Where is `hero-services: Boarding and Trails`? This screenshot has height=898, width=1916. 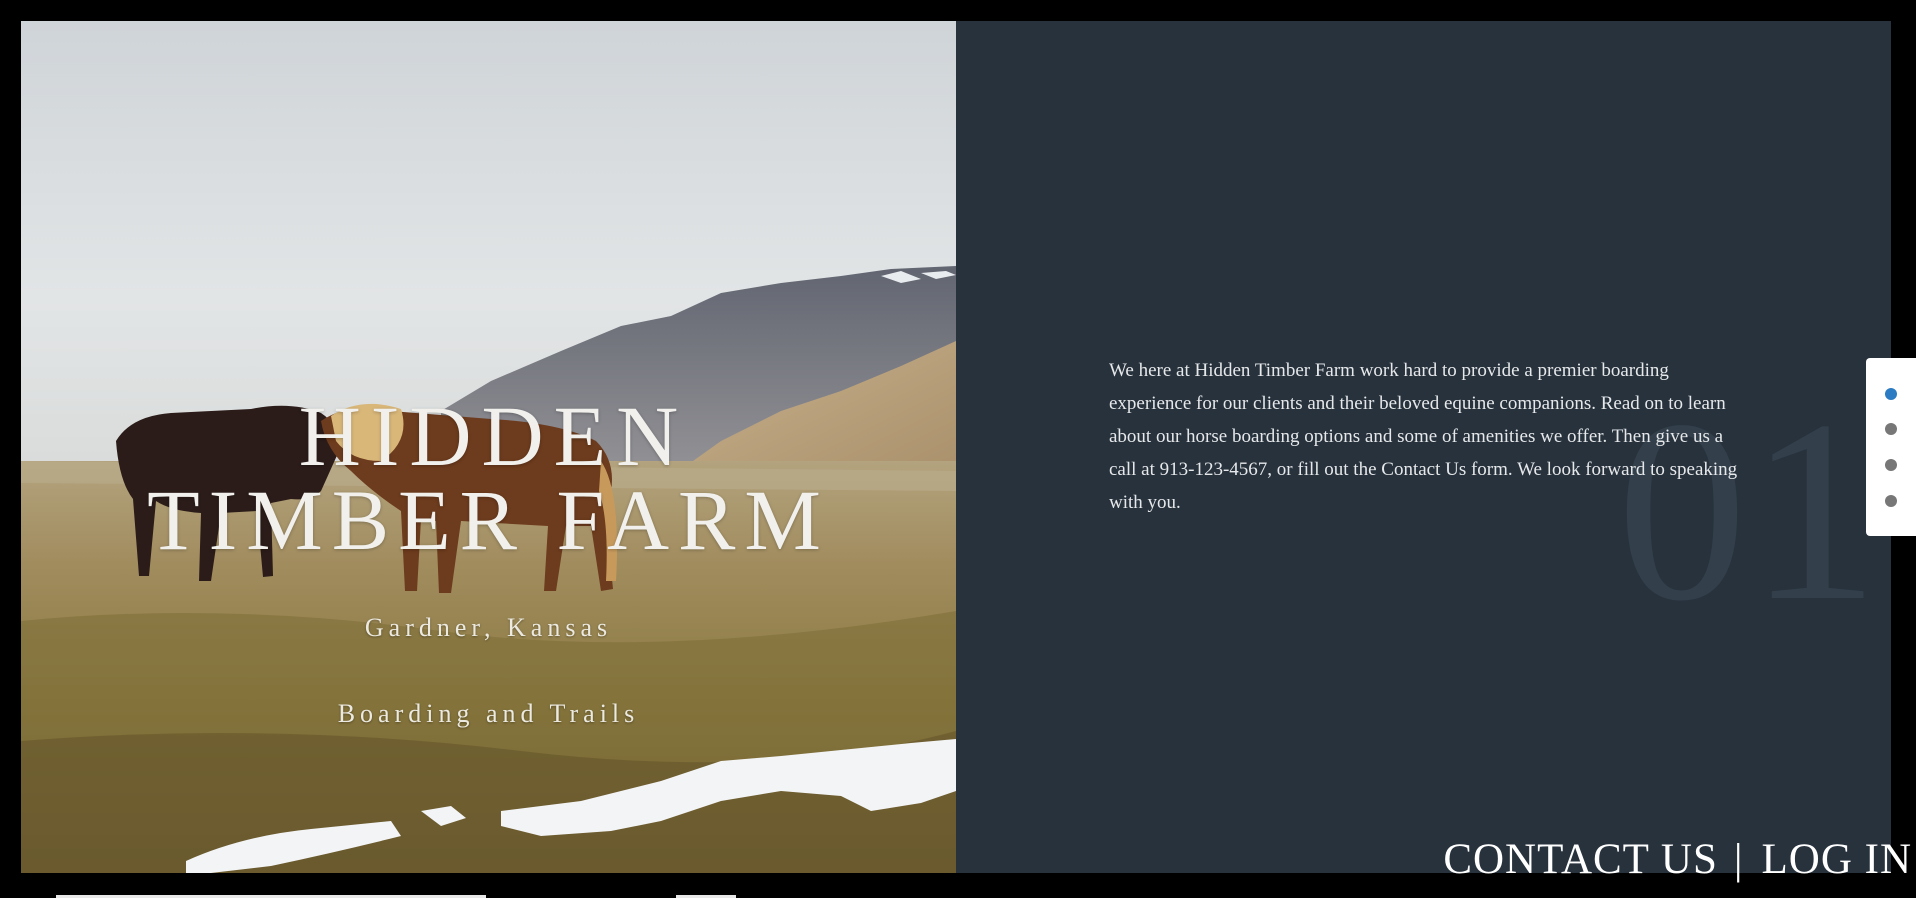 hero-services: Boarding and Trails is located at coordinates (488, 713).